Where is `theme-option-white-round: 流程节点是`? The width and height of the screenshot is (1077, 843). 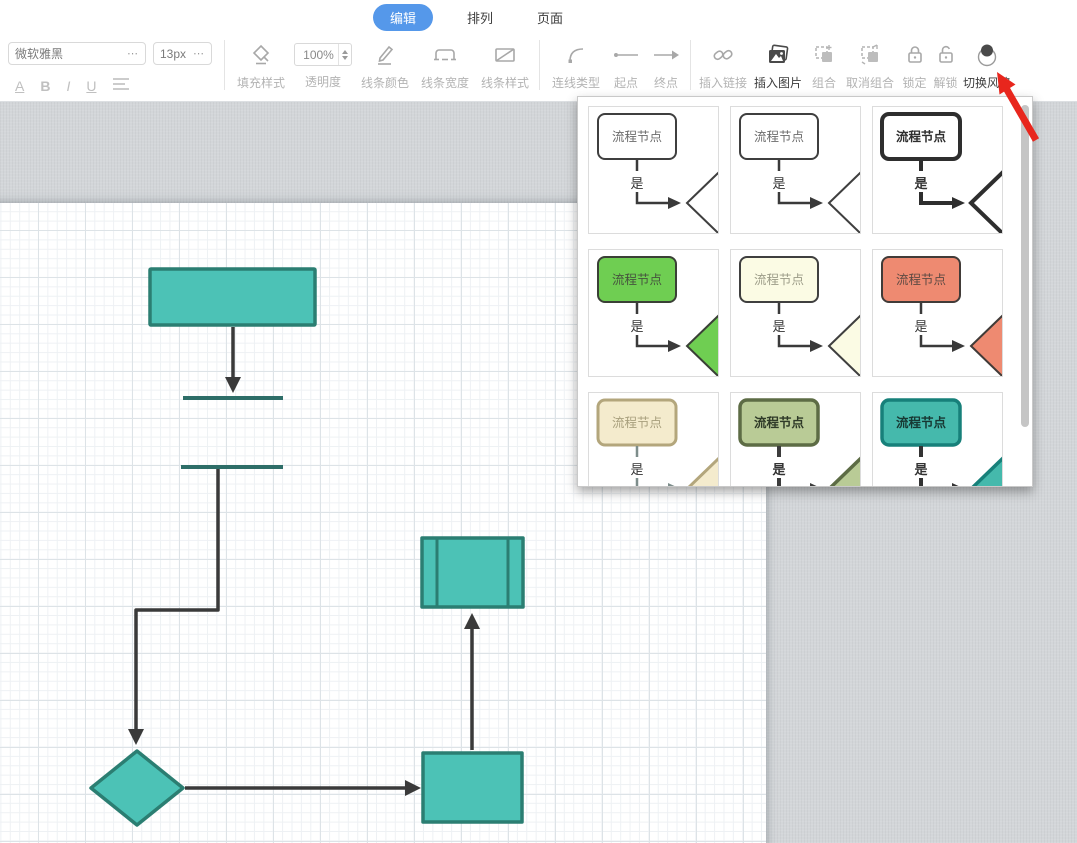 theme-option-white-round: 流程节点是 is located at coordinates (795, 170).